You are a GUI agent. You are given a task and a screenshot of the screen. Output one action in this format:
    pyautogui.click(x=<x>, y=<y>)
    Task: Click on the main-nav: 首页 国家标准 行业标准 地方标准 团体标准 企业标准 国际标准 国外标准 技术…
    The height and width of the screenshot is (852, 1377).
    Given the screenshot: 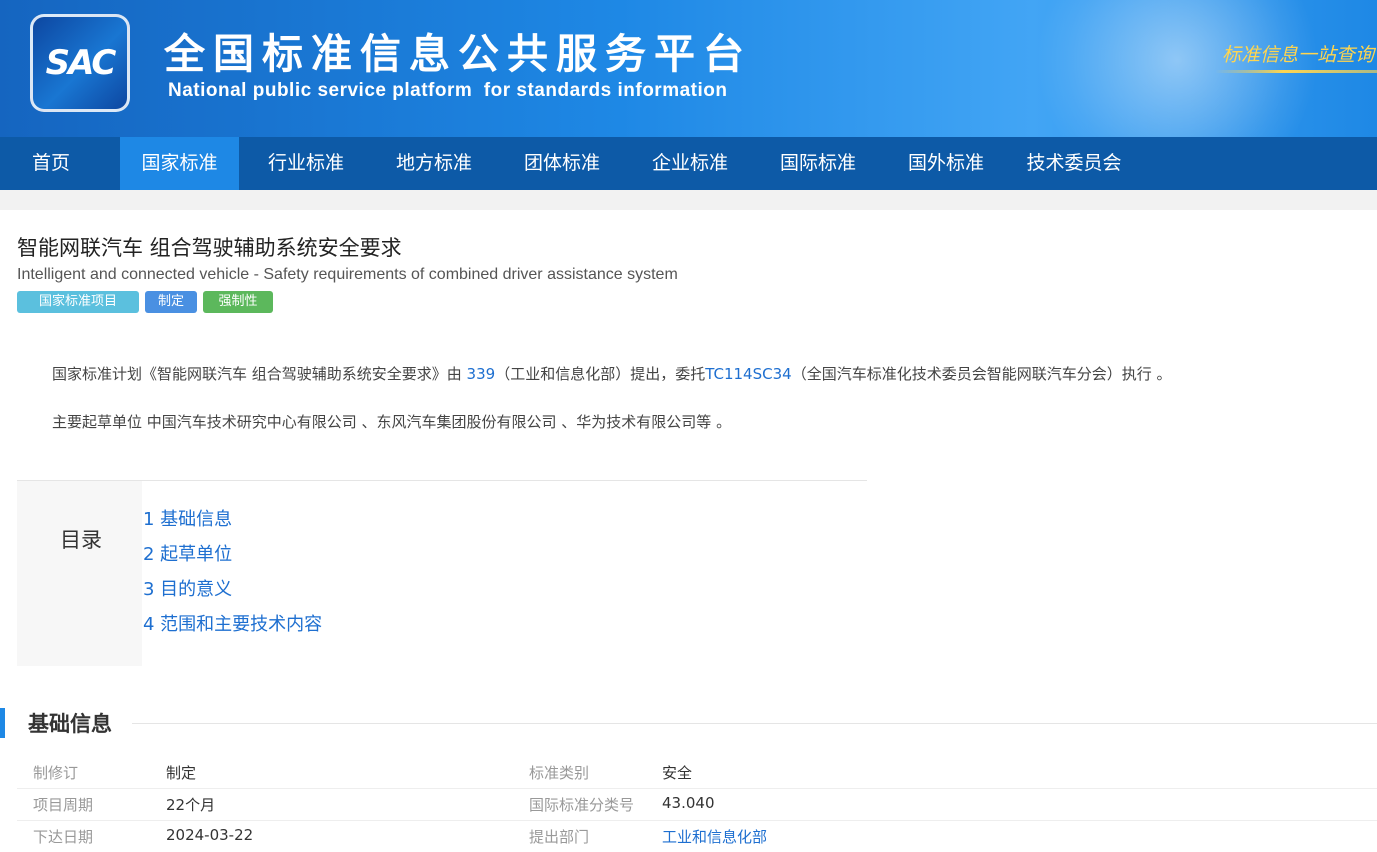 What is the action you would take?
    pyautogui.click(x=688, y=163)
    